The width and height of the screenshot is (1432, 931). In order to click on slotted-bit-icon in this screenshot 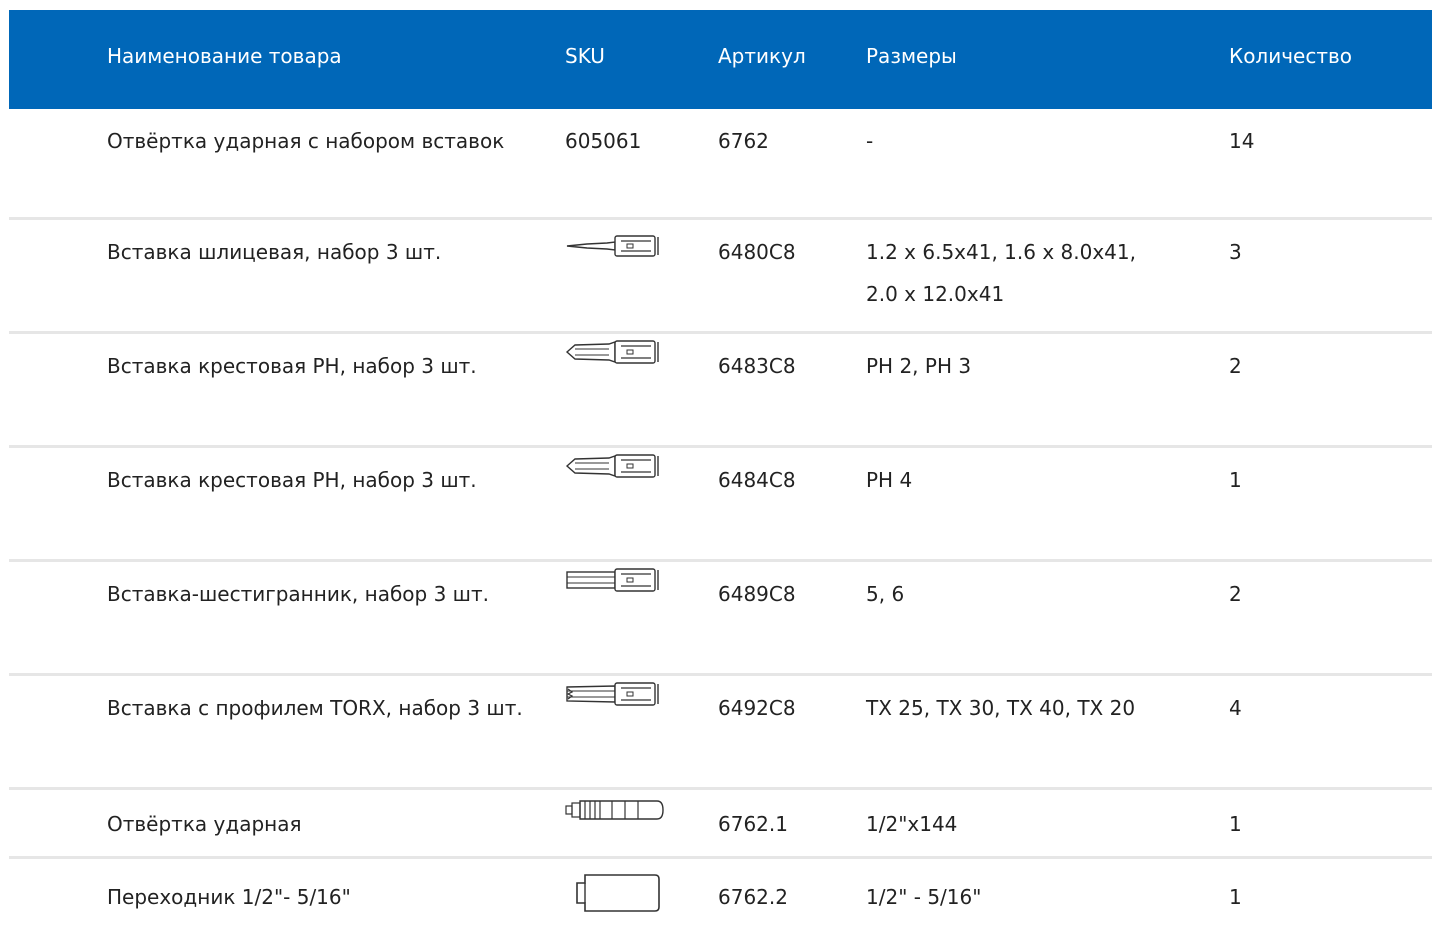, I will do `click(625, 246)`.